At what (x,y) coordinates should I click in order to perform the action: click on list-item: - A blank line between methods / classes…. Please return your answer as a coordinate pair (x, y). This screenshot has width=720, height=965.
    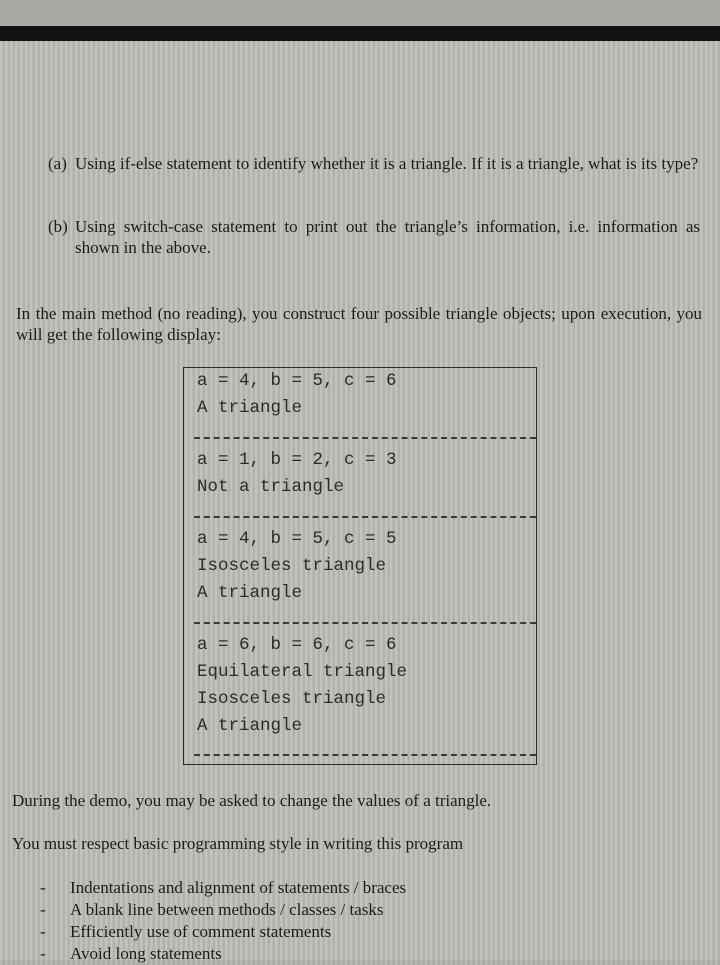
    Looking at the image, I should click on (290, 910).